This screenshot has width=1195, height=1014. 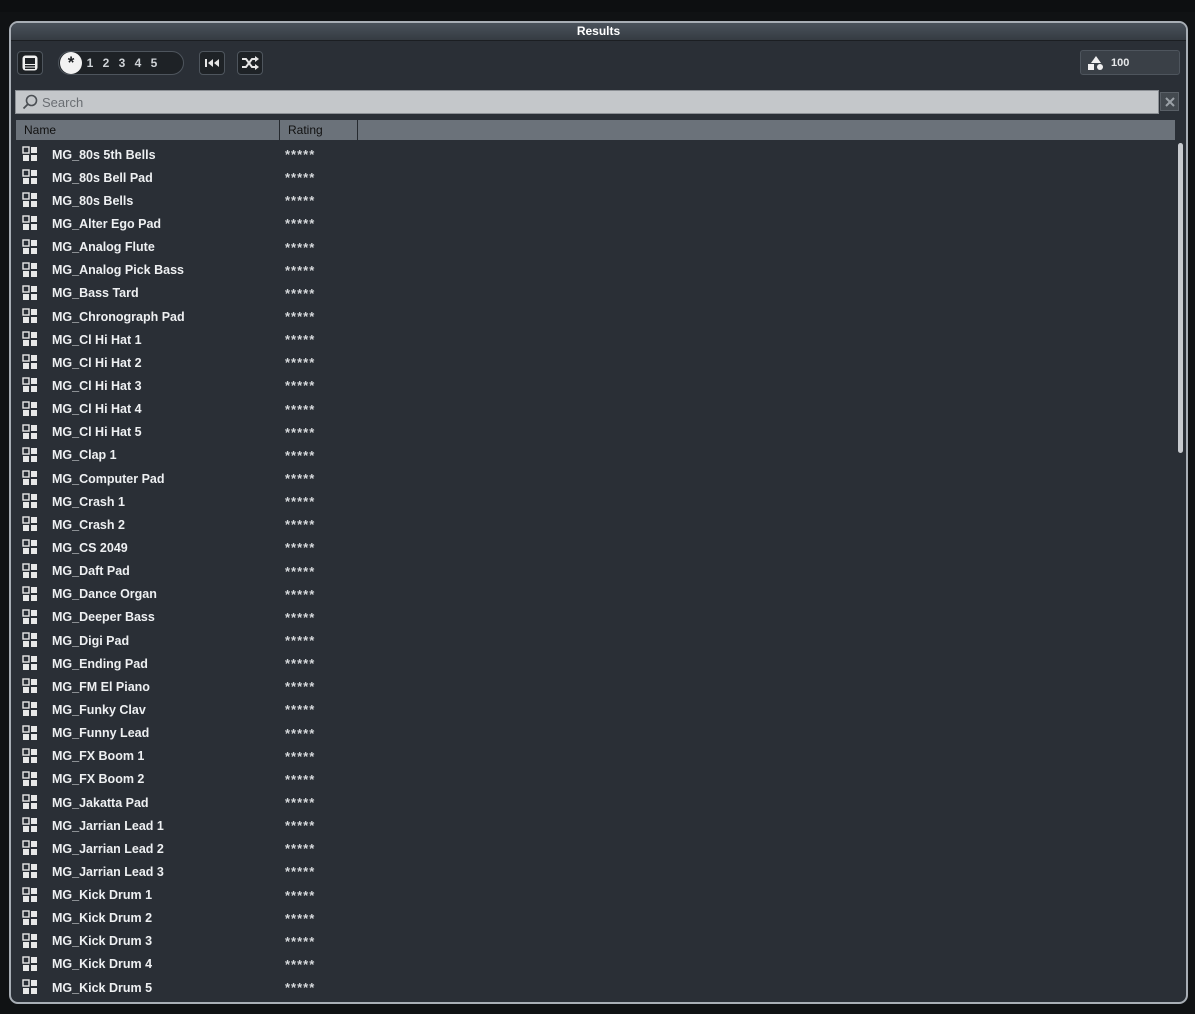 What do you see at coordinates (587, 102) in the screenshot?
I see `search-field: Search` at bounding box center [587, 102].